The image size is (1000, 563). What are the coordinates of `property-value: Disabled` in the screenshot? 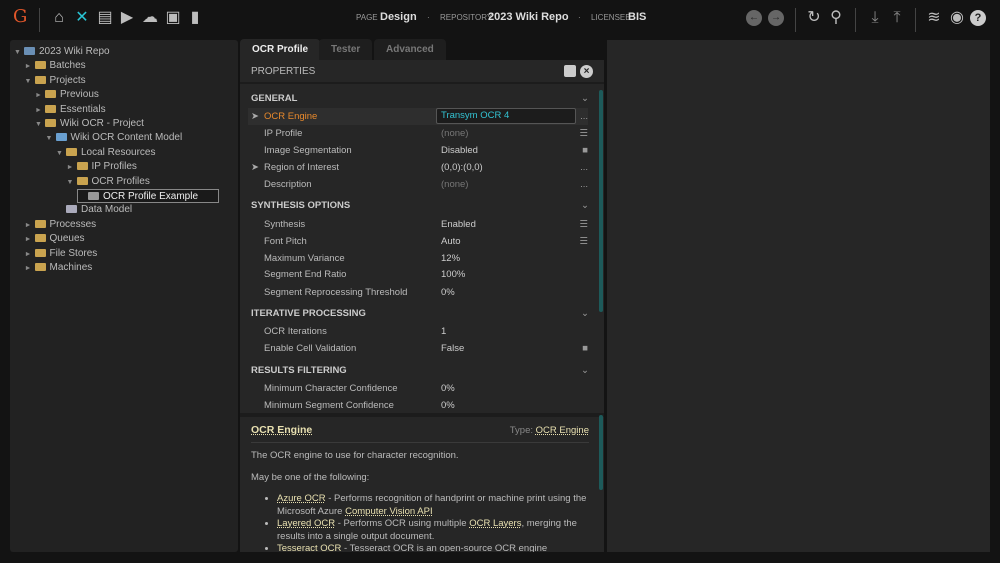 It's located at (459, 150).